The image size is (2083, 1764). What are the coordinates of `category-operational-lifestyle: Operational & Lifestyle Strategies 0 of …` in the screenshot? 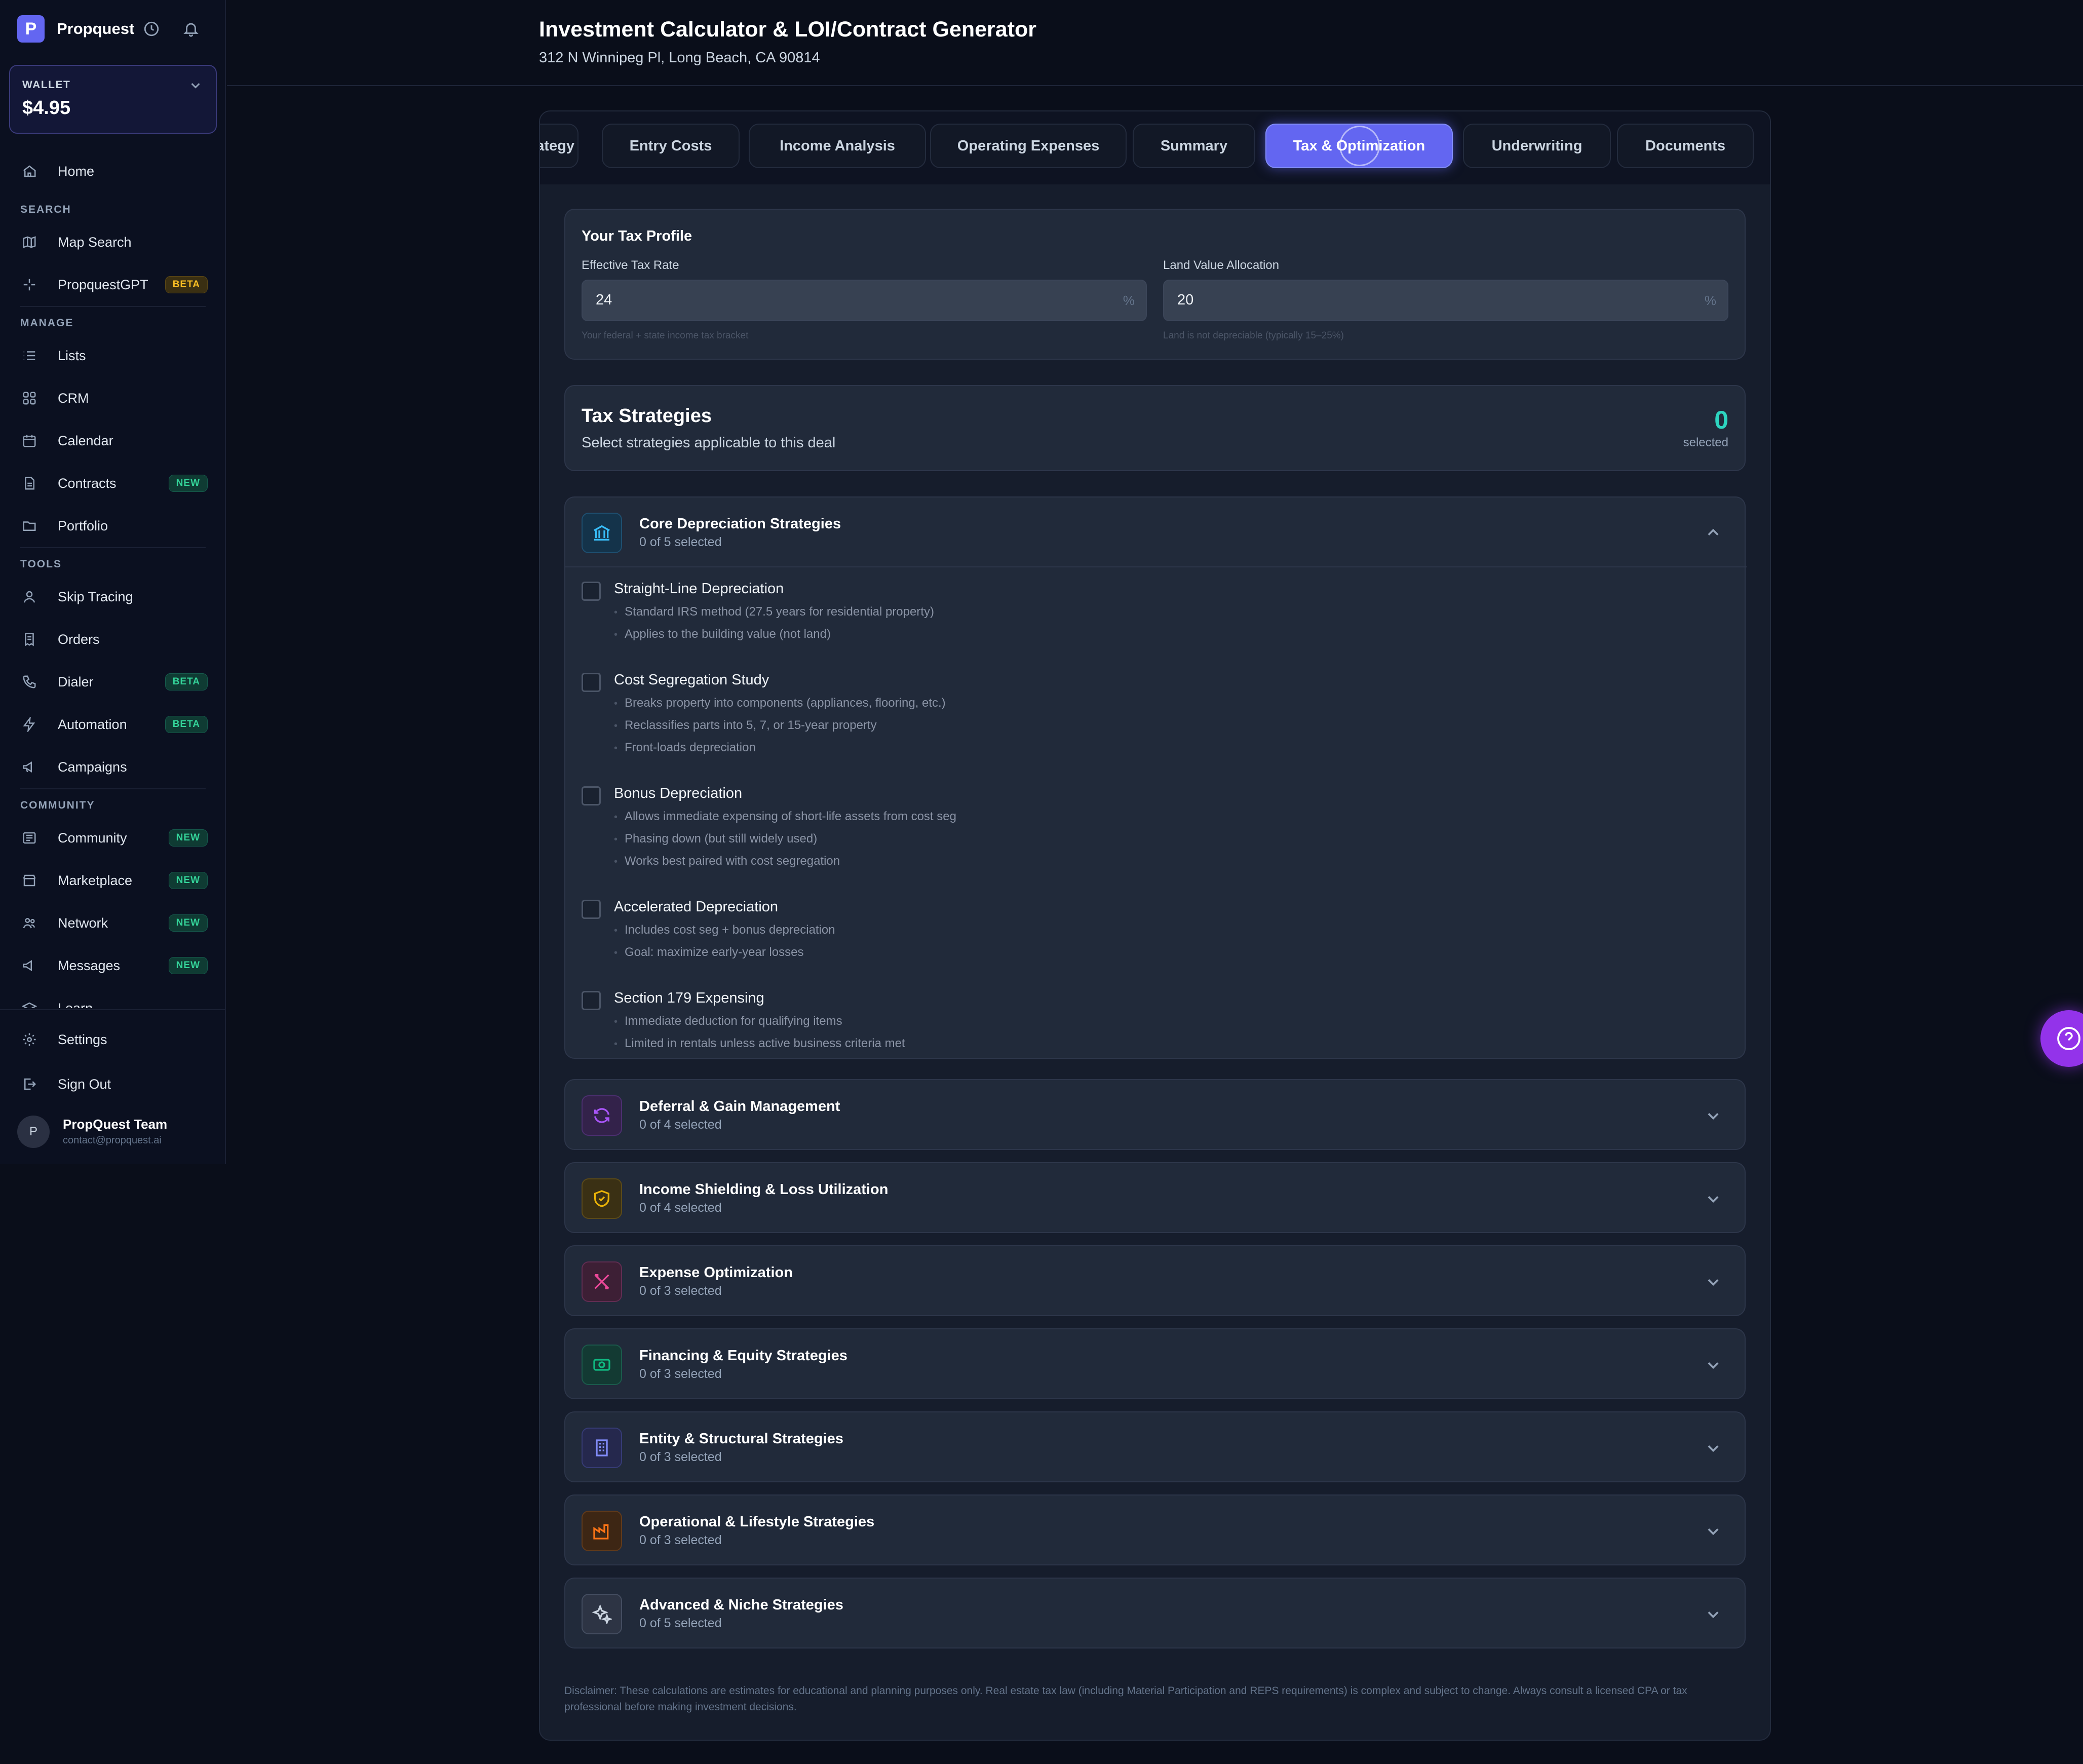 It's located at (1155, 1529).